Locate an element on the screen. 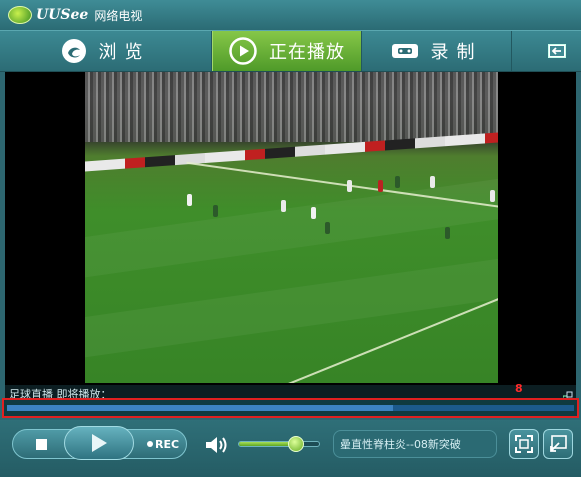  tab-record: 录制 is located at coordinates (437, 51).